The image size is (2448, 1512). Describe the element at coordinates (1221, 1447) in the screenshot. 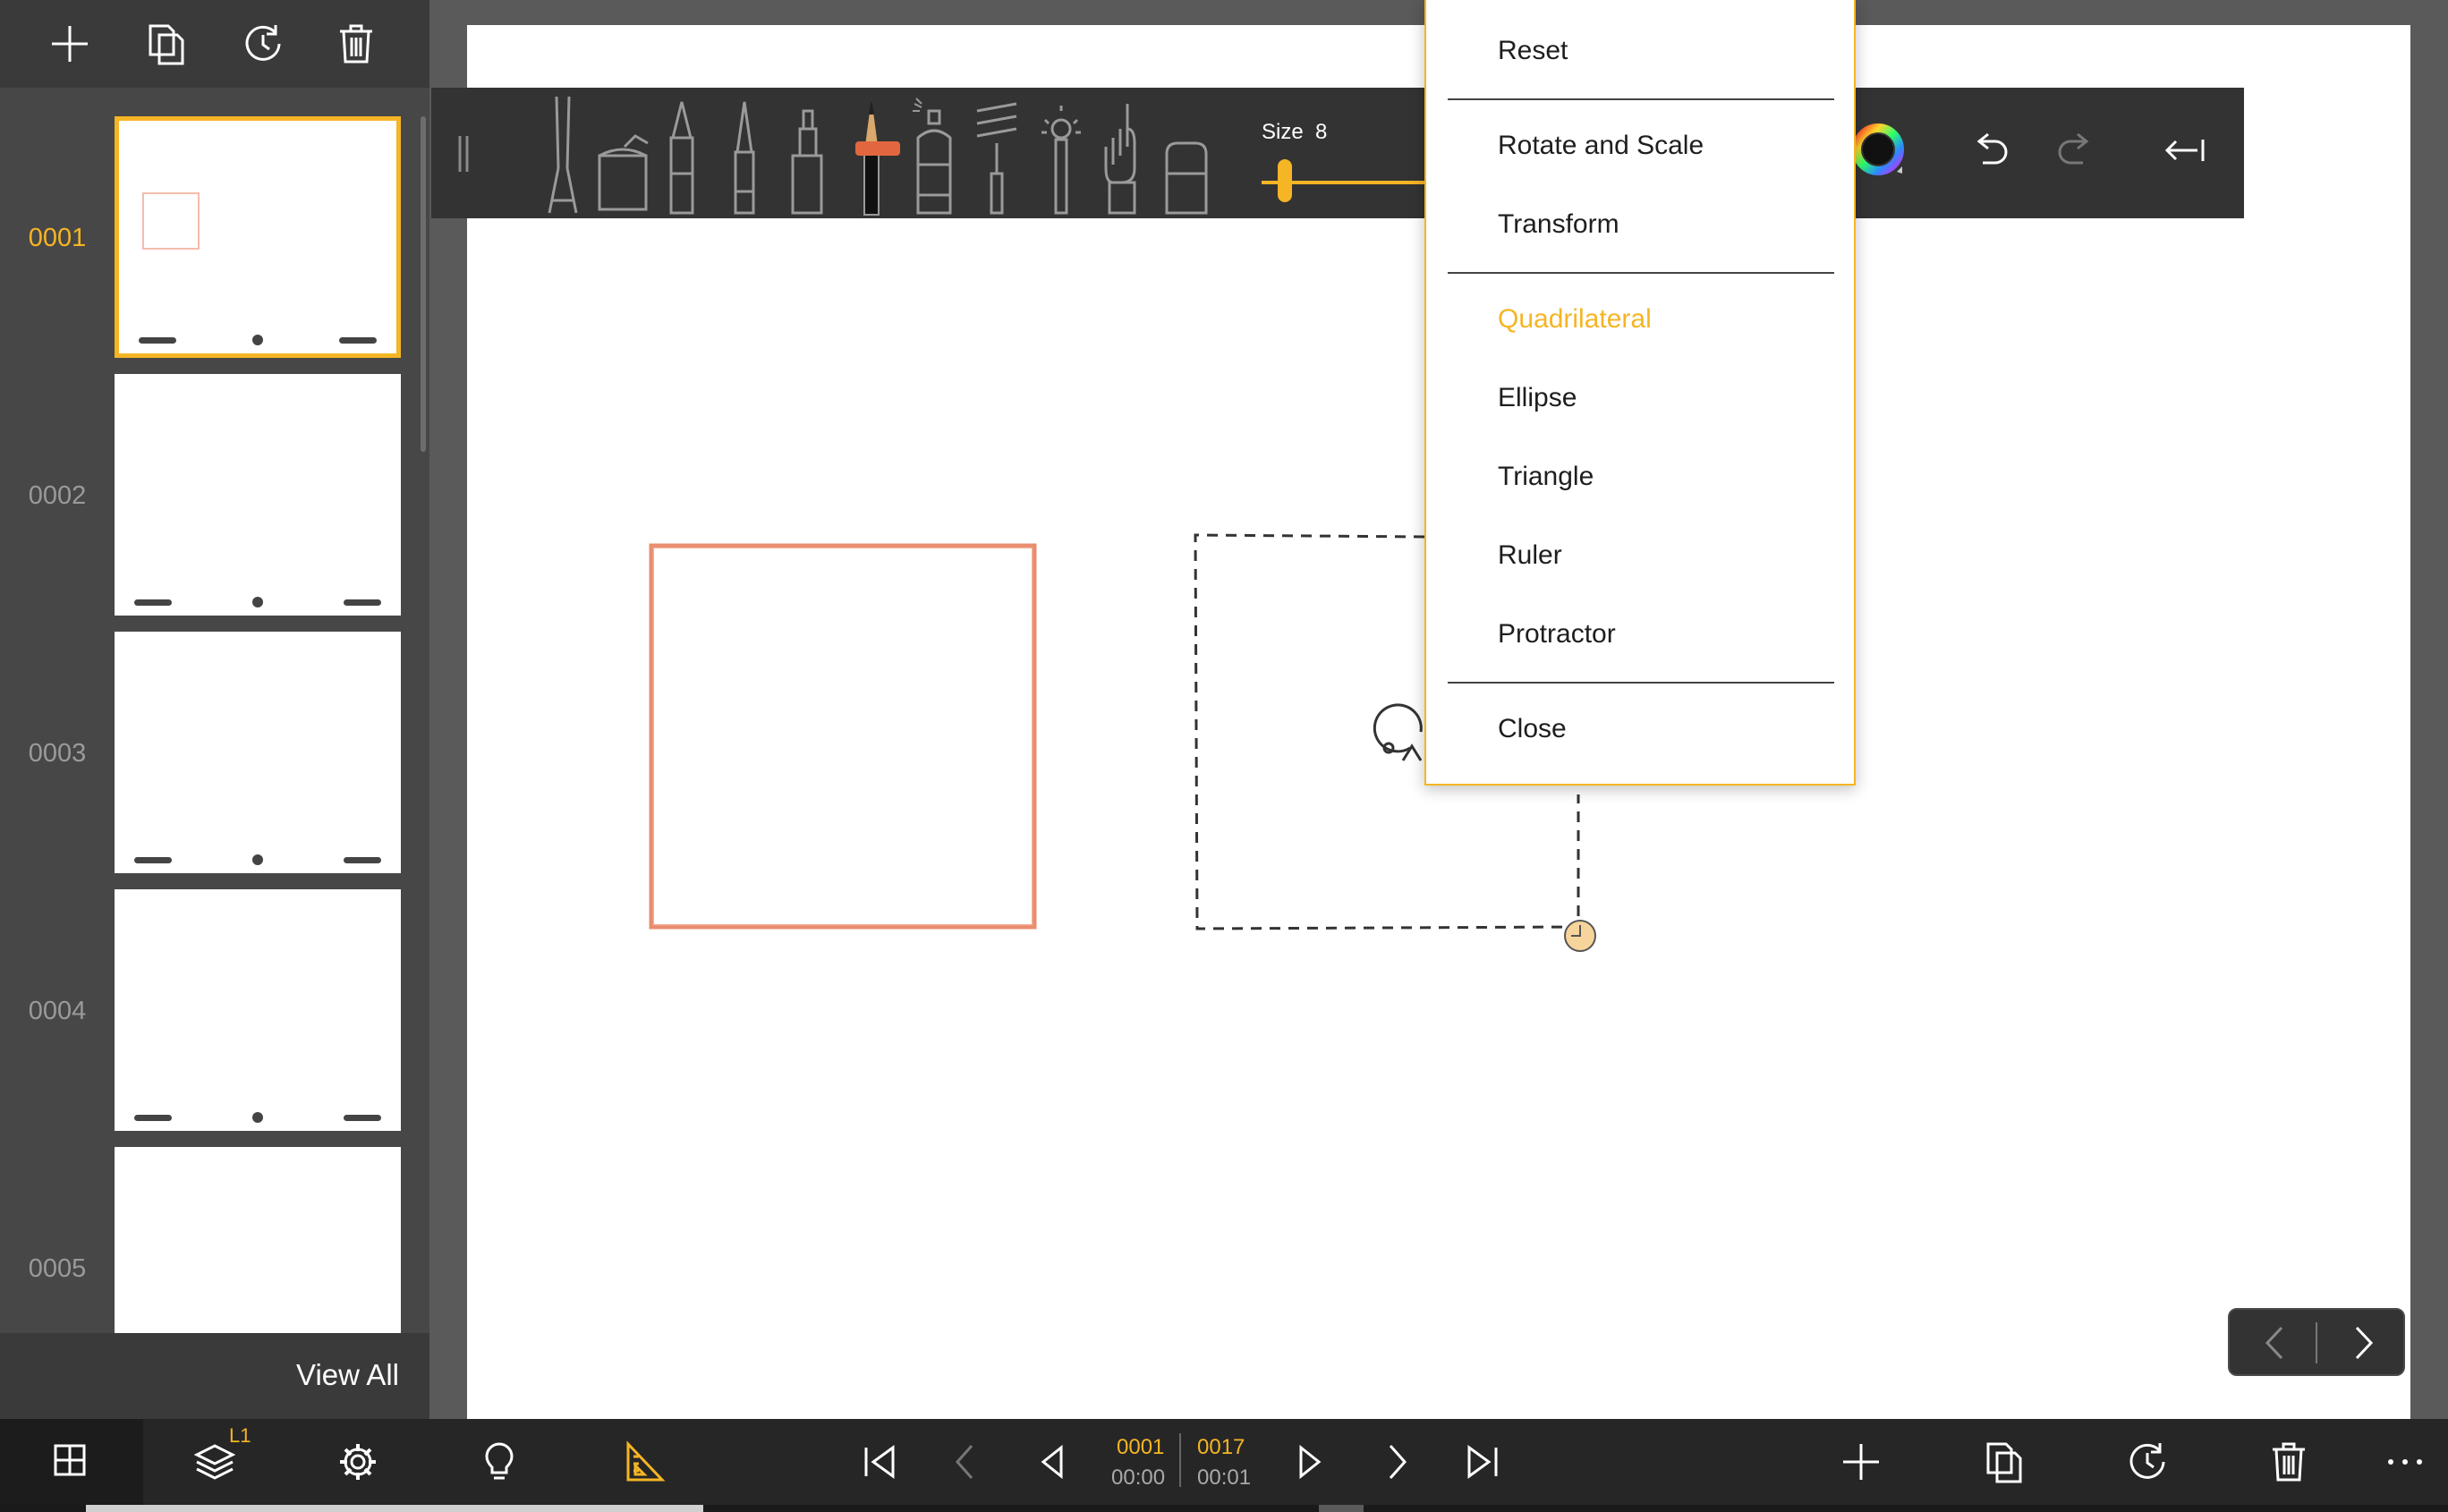

I see `total-frames: 0017` at that location.